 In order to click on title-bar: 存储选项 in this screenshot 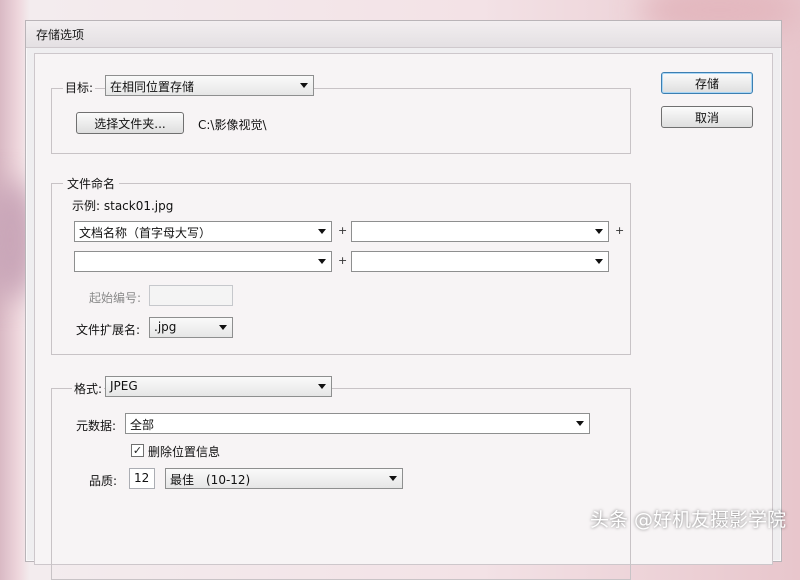, I will do `click(403, 34)`.